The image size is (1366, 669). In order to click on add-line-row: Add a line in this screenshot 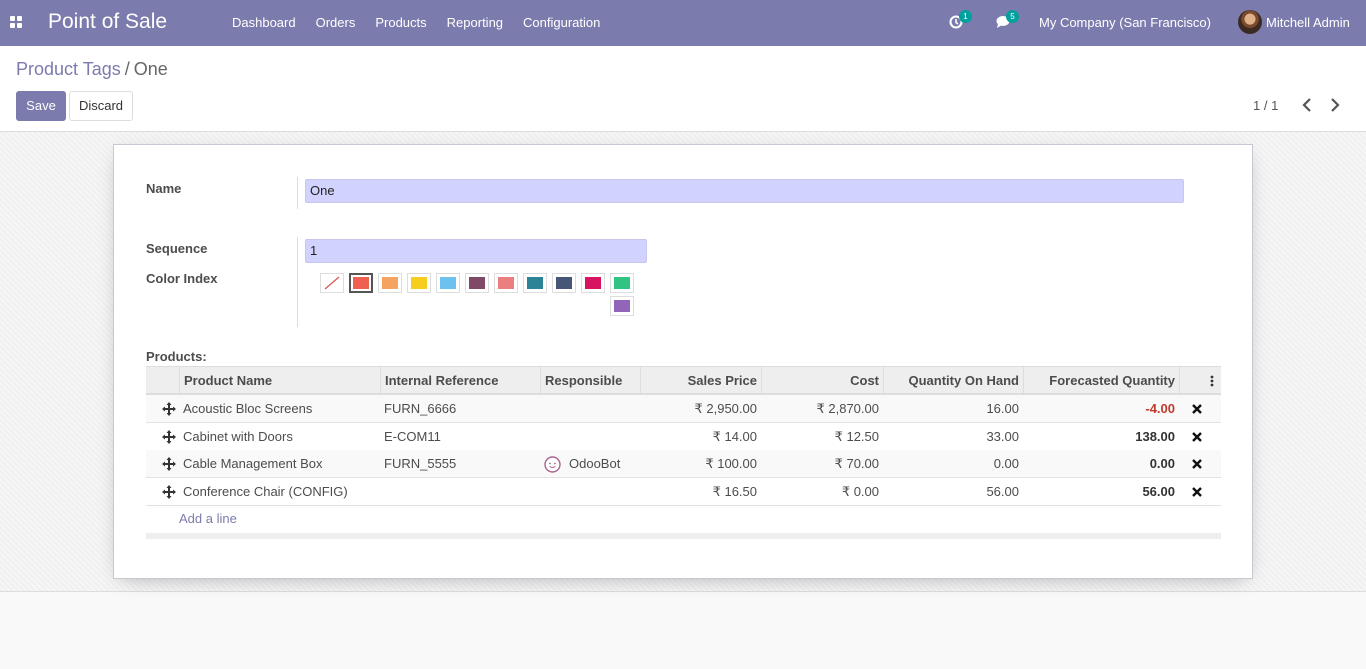, I will do `click(683, 519)`.